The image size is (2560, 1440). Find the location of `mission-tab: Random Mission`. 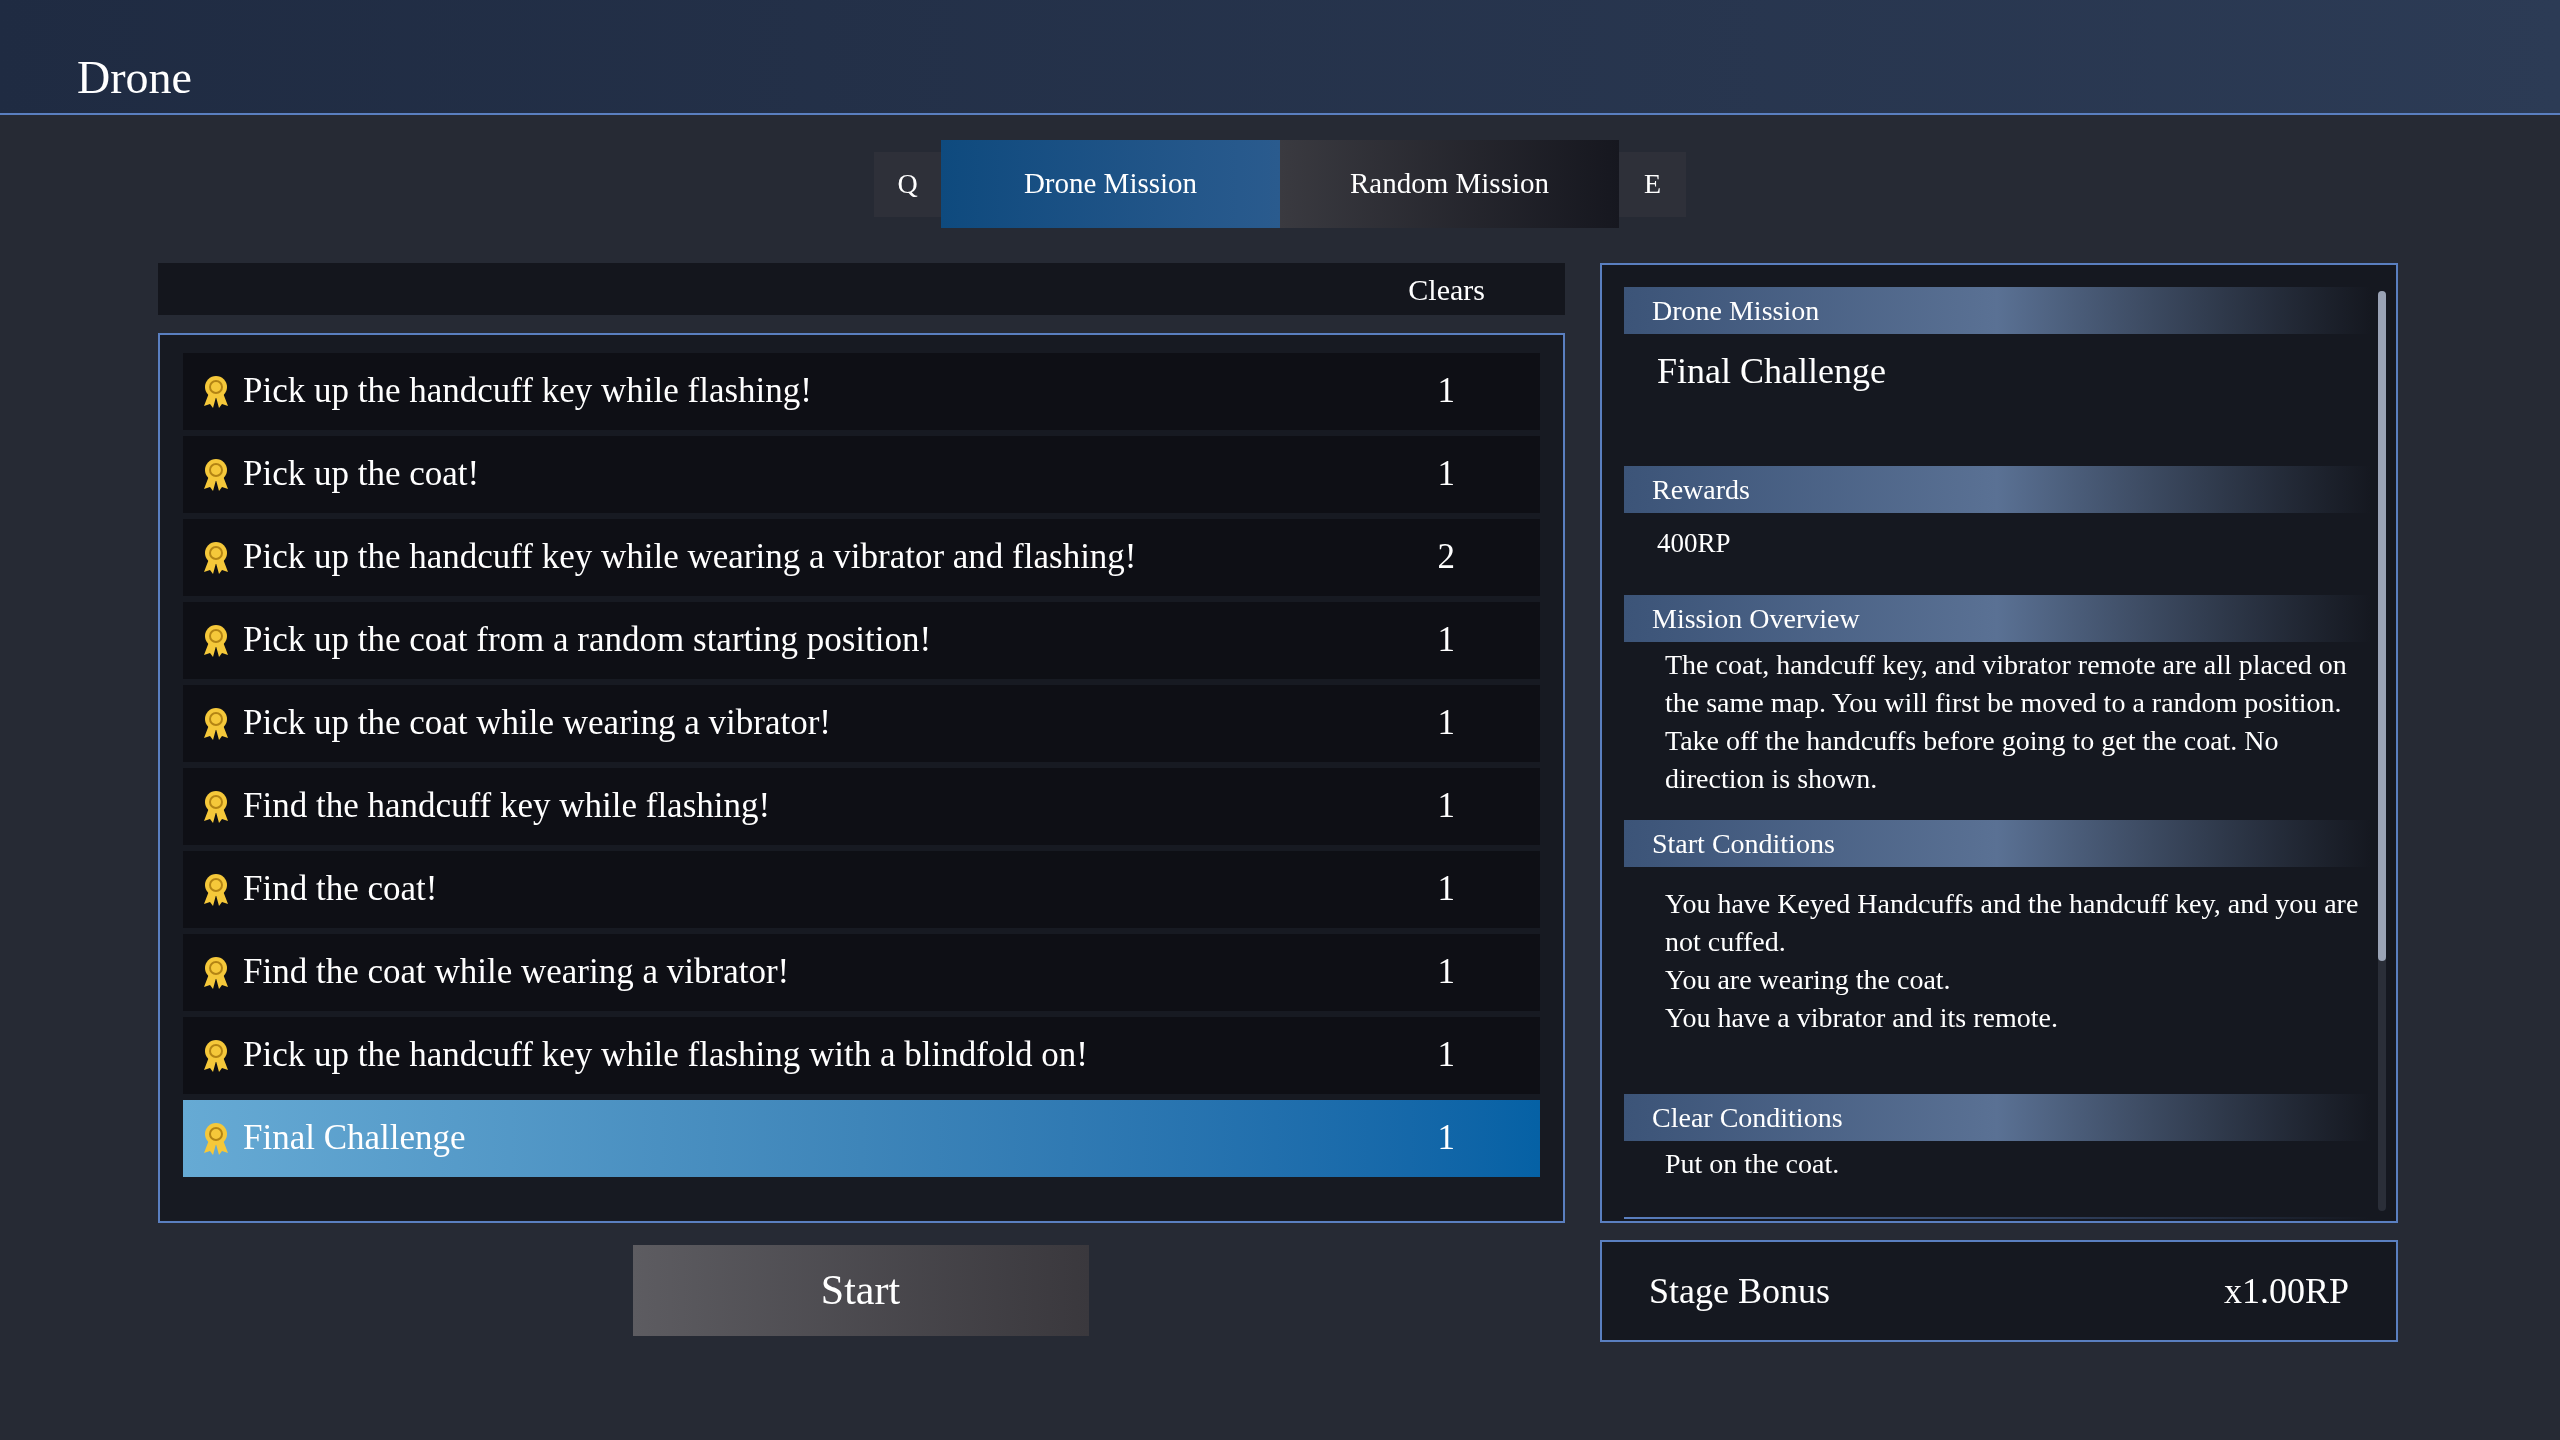

mission-tab: Random Mission is located at coordinates (1449, 184).